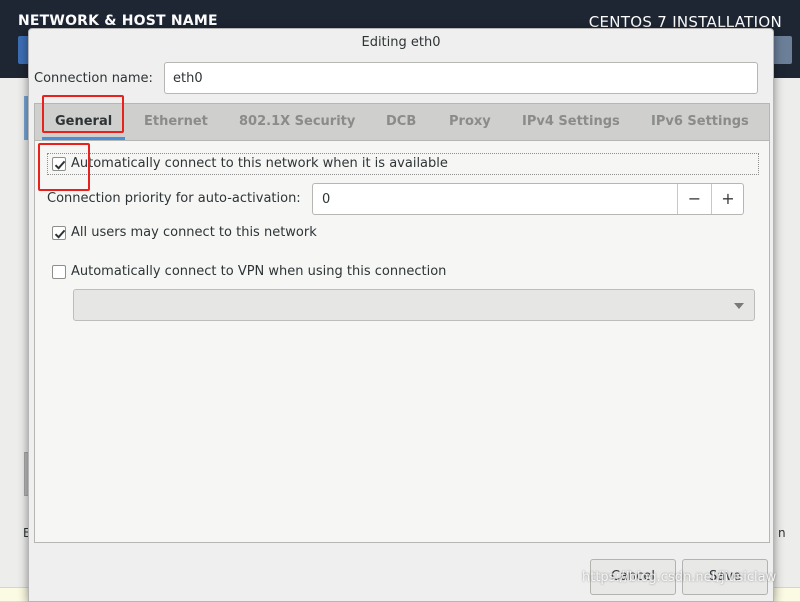 This screenshot has height=602, width=800. What do you see at coordinates (414, 305) in the screenshot?
I see `vpn-connection-select` at bounding box center [414, 305].